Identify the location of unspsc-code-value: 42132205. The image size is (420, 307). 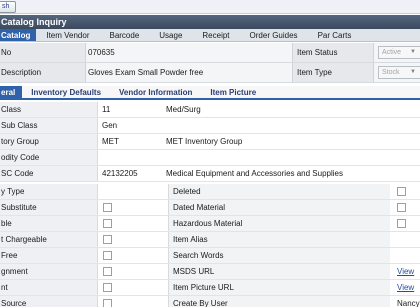
(120, 173).